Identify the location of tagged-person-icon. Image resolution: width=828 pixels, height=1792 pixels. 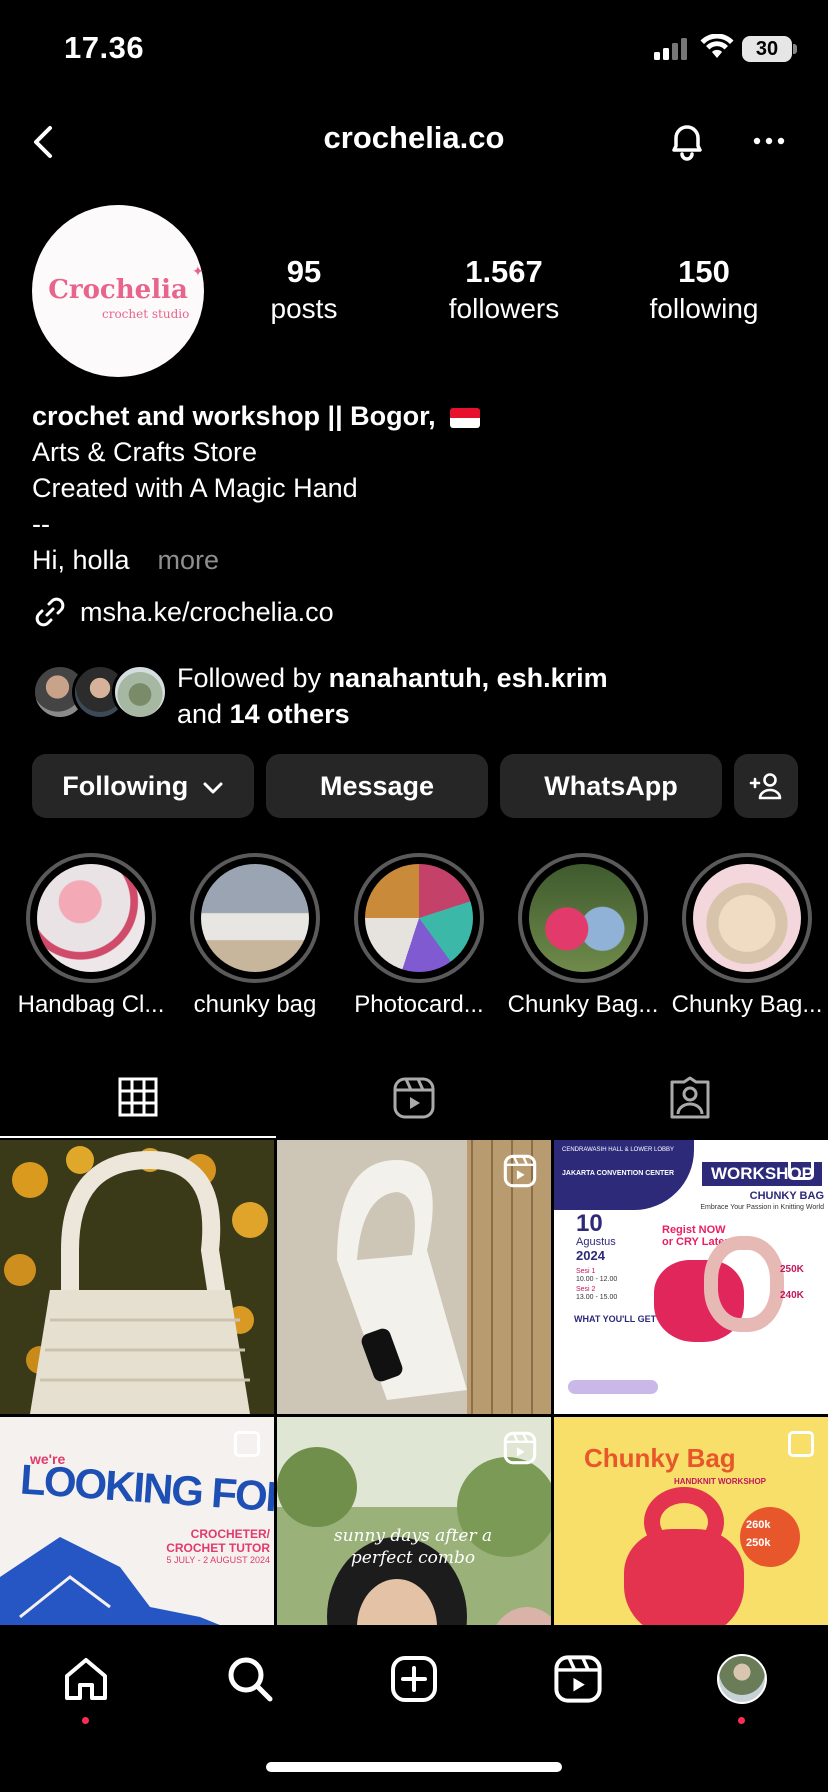
(690, 1097).